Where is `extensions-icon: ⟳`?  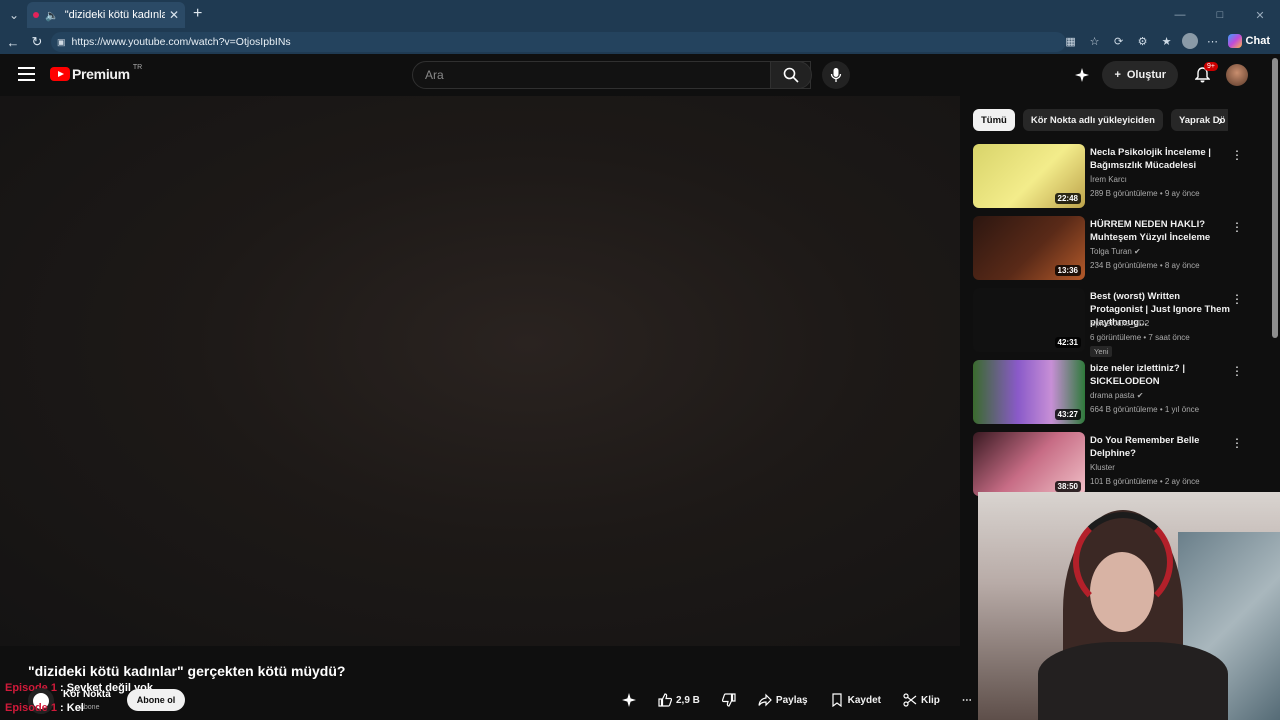
extensions-icon: ⟳ is located at coordinates (1119, 41).